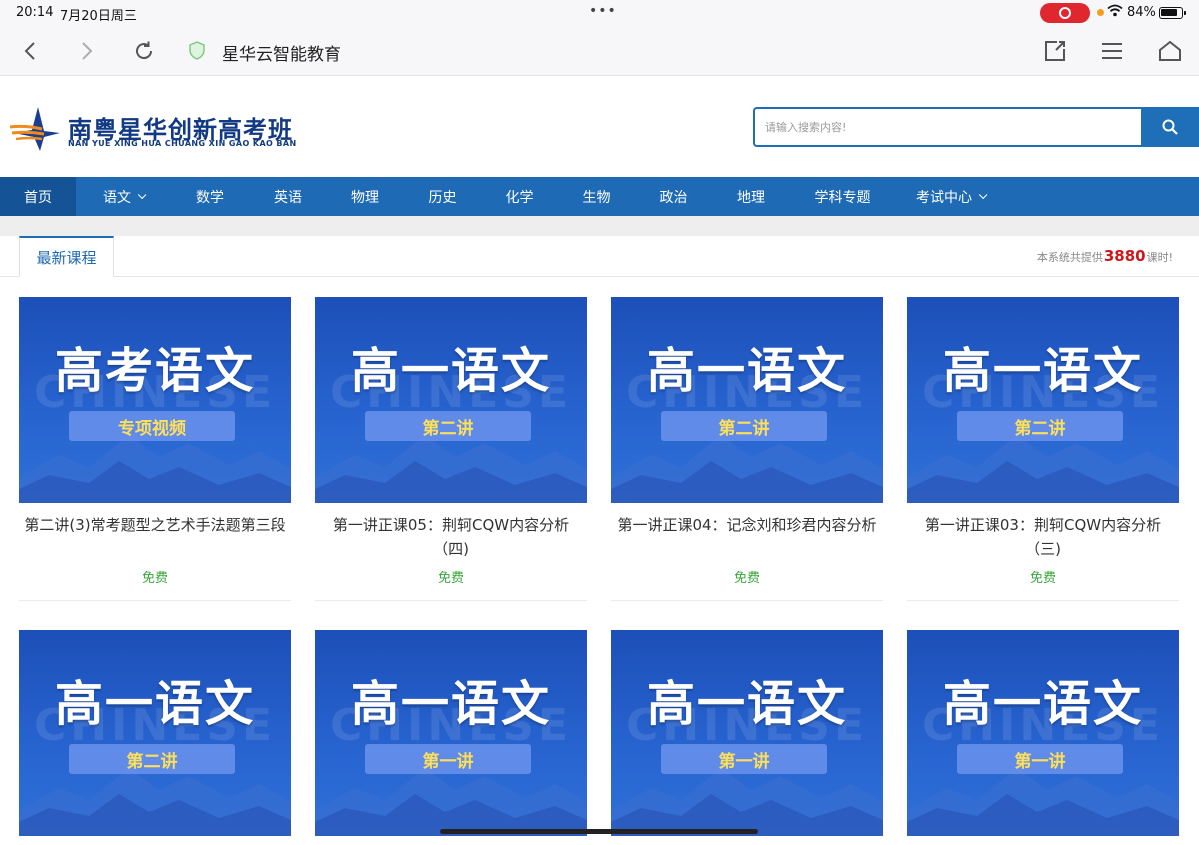 The image size is (1199, 845). Describe the element at coordinates (442, 196) in the screenshot. I see `nav-item-history: 历史` at that location.